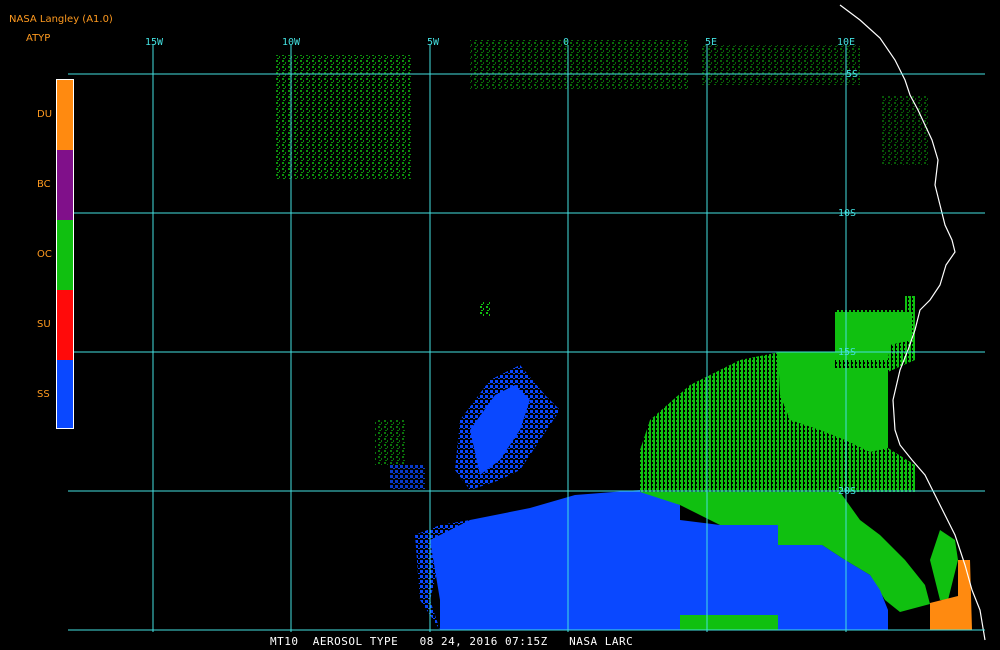 The image size is (1000, 650). Describe the element at coordinates (65, 115) in the screenshot. I see `legend-swatch-du` at that location.